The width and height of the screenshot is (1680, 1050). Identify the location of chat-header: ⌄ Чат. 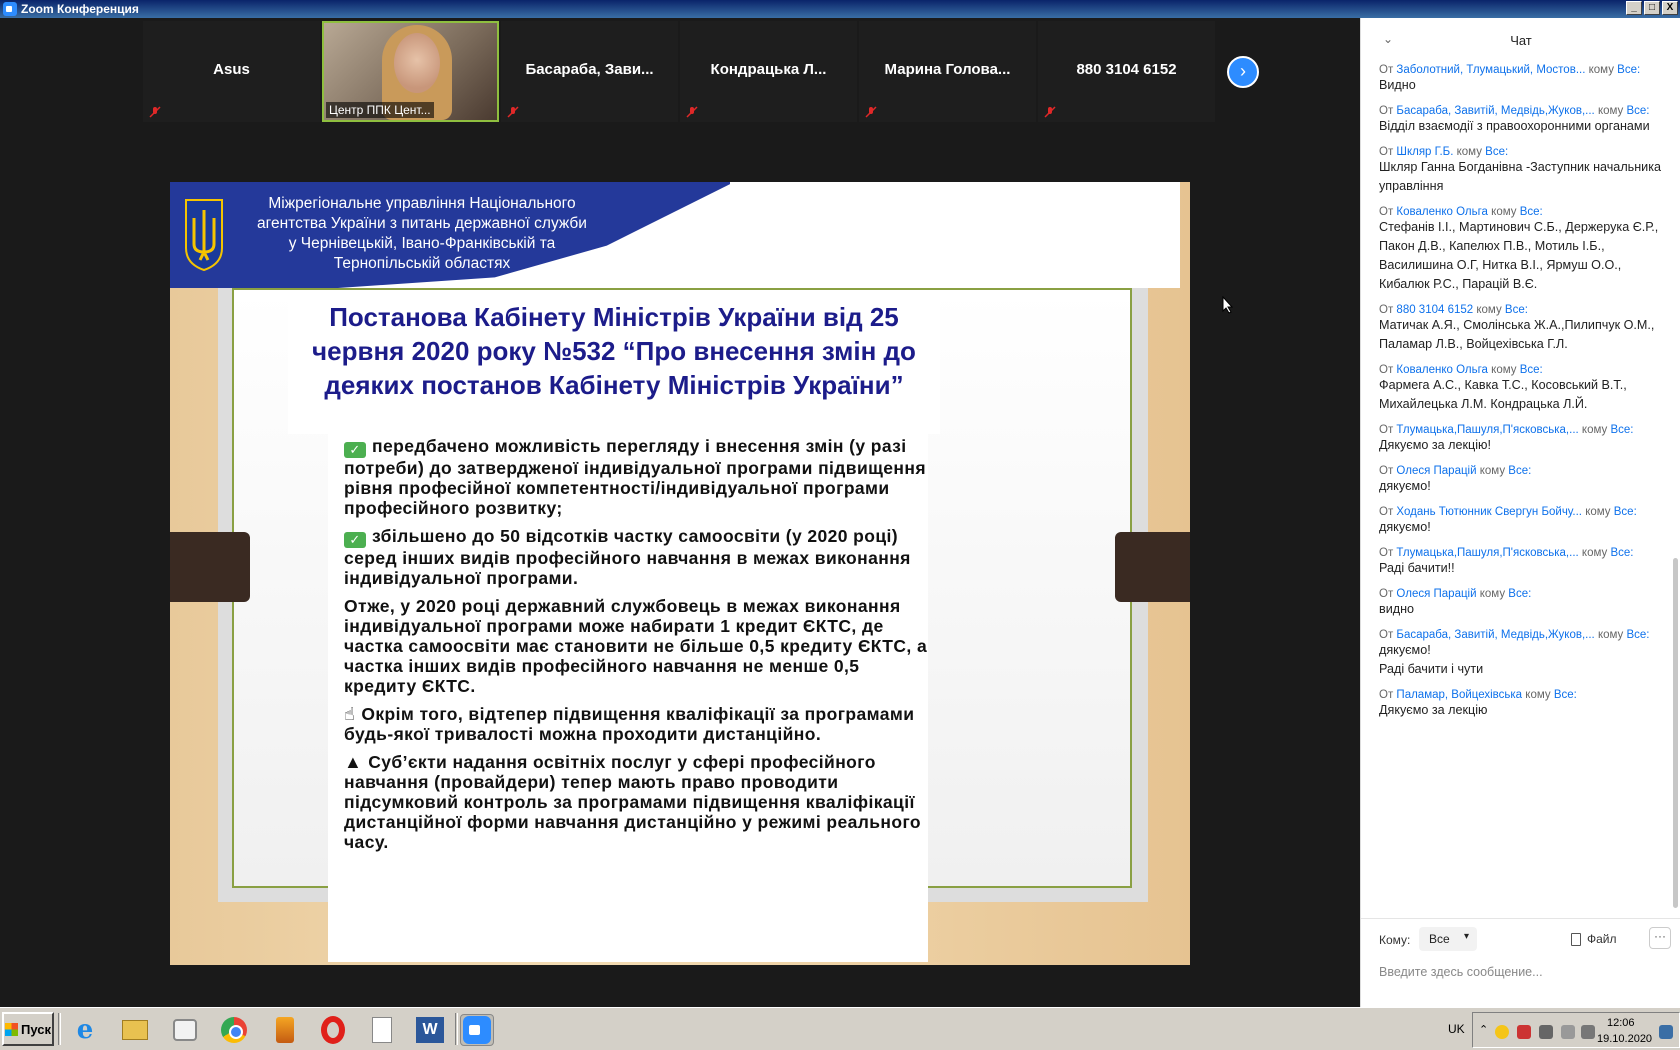
(1520, 38).